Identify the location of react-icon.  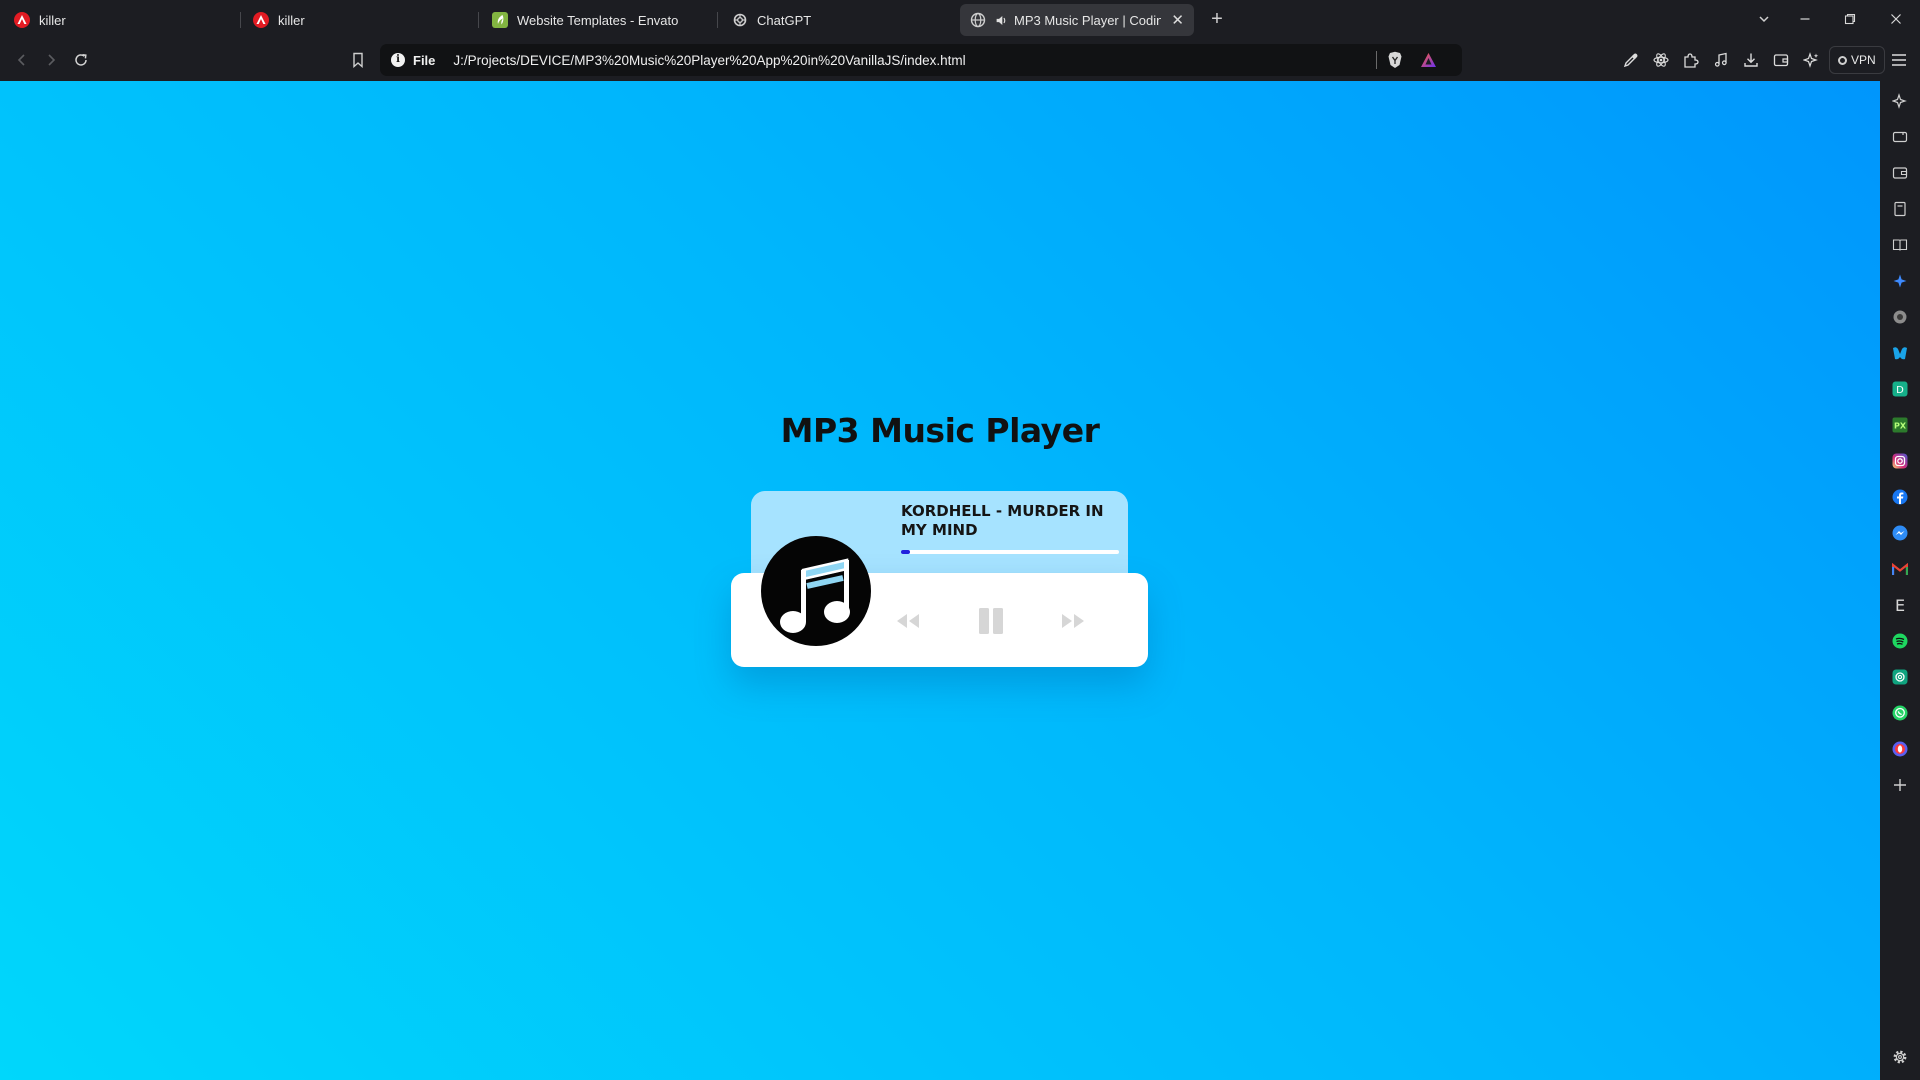
(1661, 60).